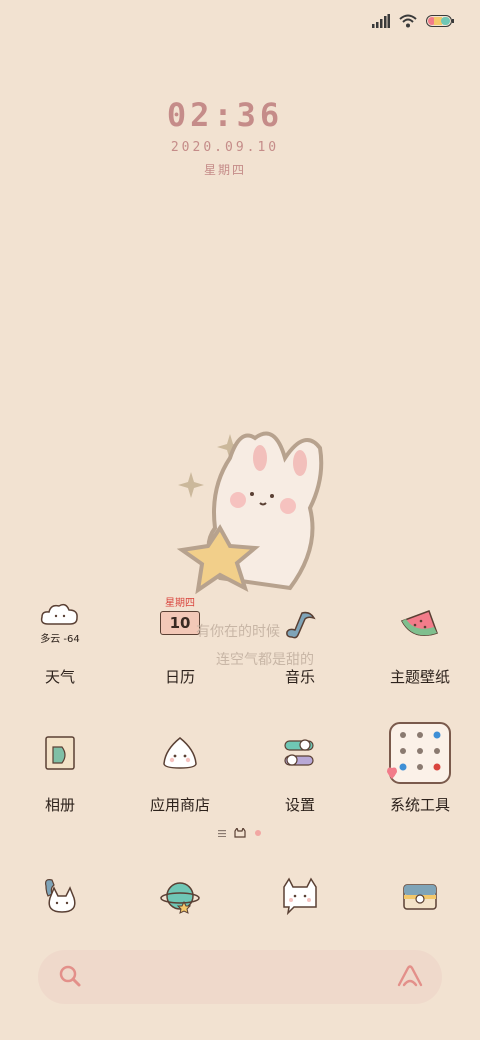  Describe the element at coordinates (381, 21) in the screenshot. I see `signal-icon` at that location.